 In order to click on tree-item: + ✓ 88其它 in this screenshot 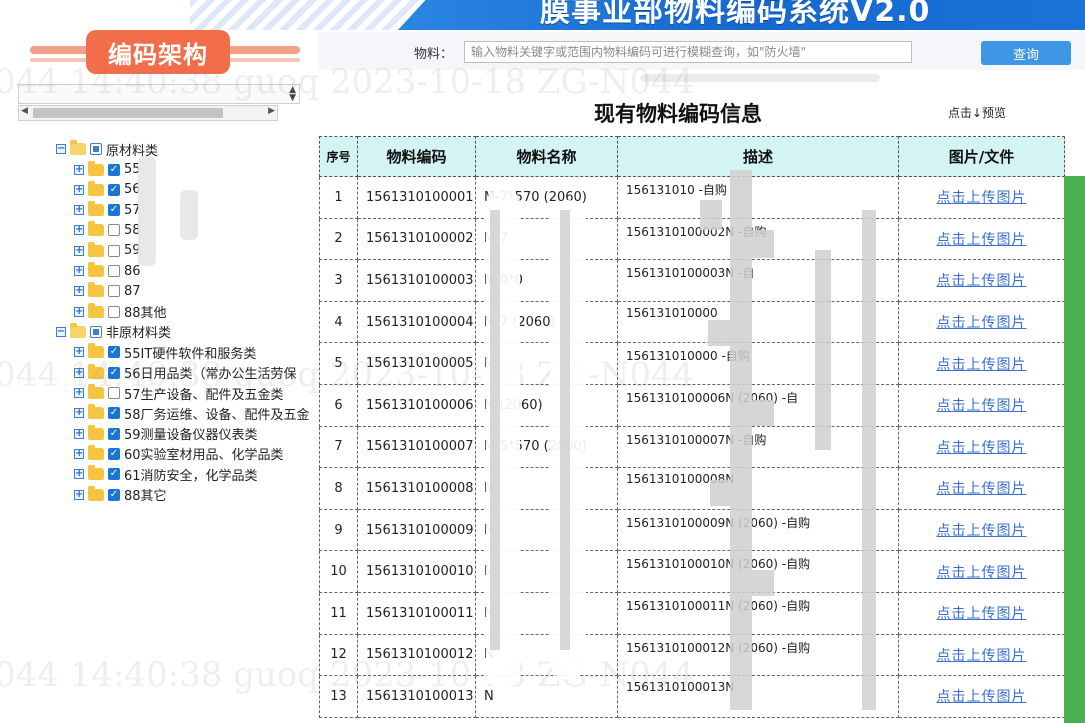, I will do `click(120, 495)`.